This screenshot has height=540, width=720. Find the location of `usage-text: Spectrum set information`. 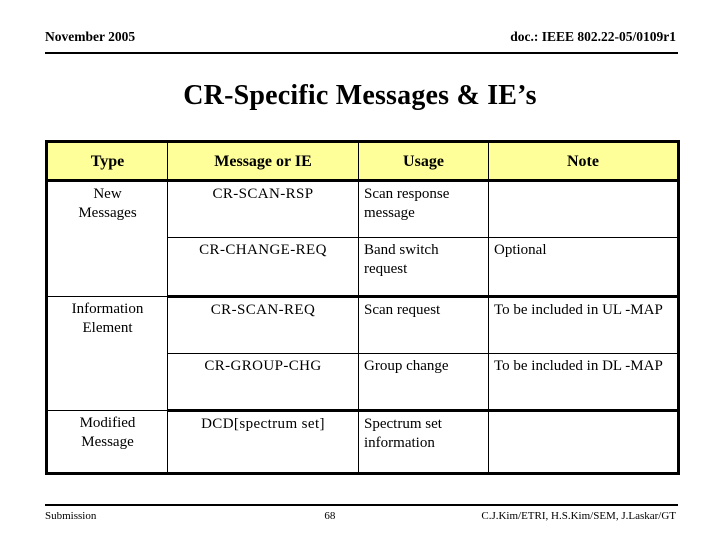

usage-text: Spectrum set information is located at coordinates (423, 442).